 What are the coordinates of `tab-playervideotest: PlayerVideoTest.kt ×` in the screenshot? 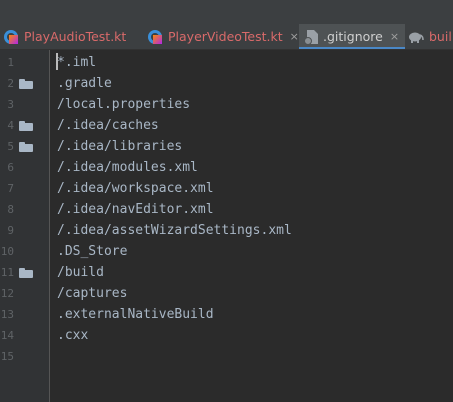 It's located at (226, 36).